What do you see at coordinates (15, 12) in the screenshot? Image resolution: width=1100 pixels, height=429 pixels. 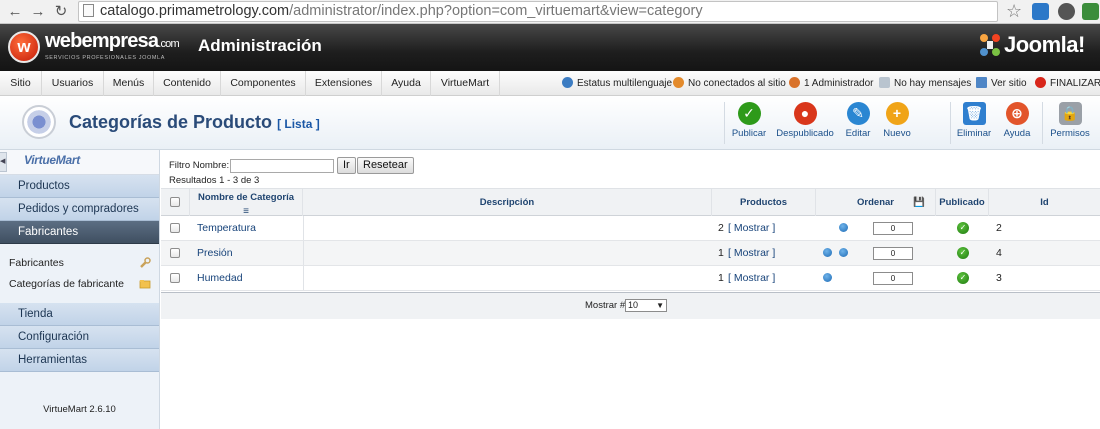 I see `back-icon: ←` at bounding box center [15, 12].